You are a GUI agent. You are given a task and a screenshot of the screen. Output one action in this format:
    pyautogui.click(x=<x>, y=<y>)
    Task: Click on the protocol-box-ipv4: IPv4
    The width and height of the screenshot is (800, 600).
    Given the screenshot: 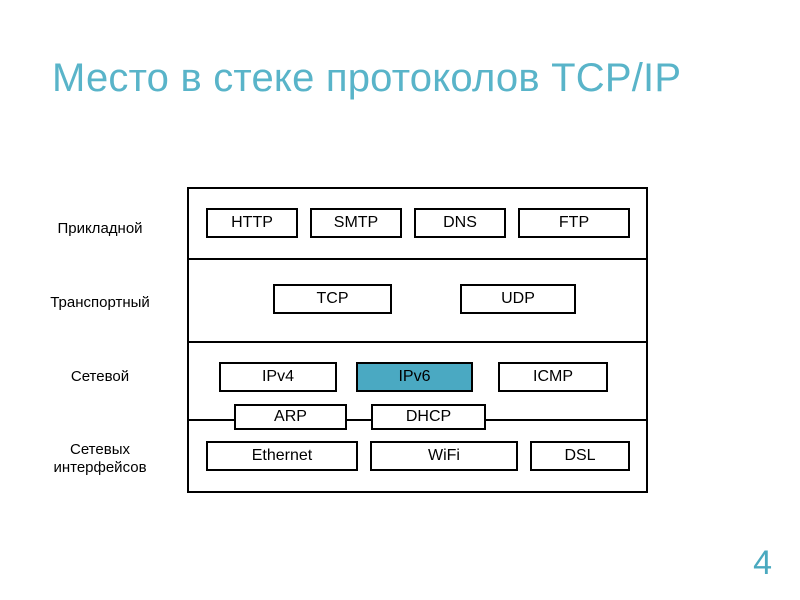 What is the action you would take?
    pyautogui.click(x=278, y=377)
    